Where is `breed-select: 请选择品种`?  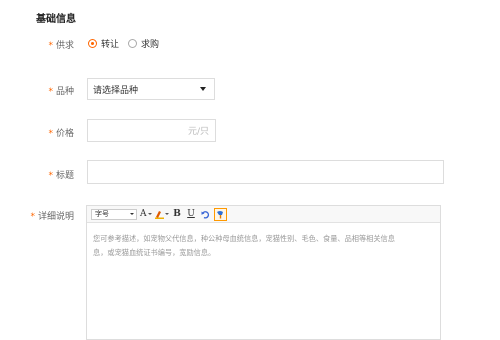
breed-select: 请选择品种 is located at coordinates (151, 89).